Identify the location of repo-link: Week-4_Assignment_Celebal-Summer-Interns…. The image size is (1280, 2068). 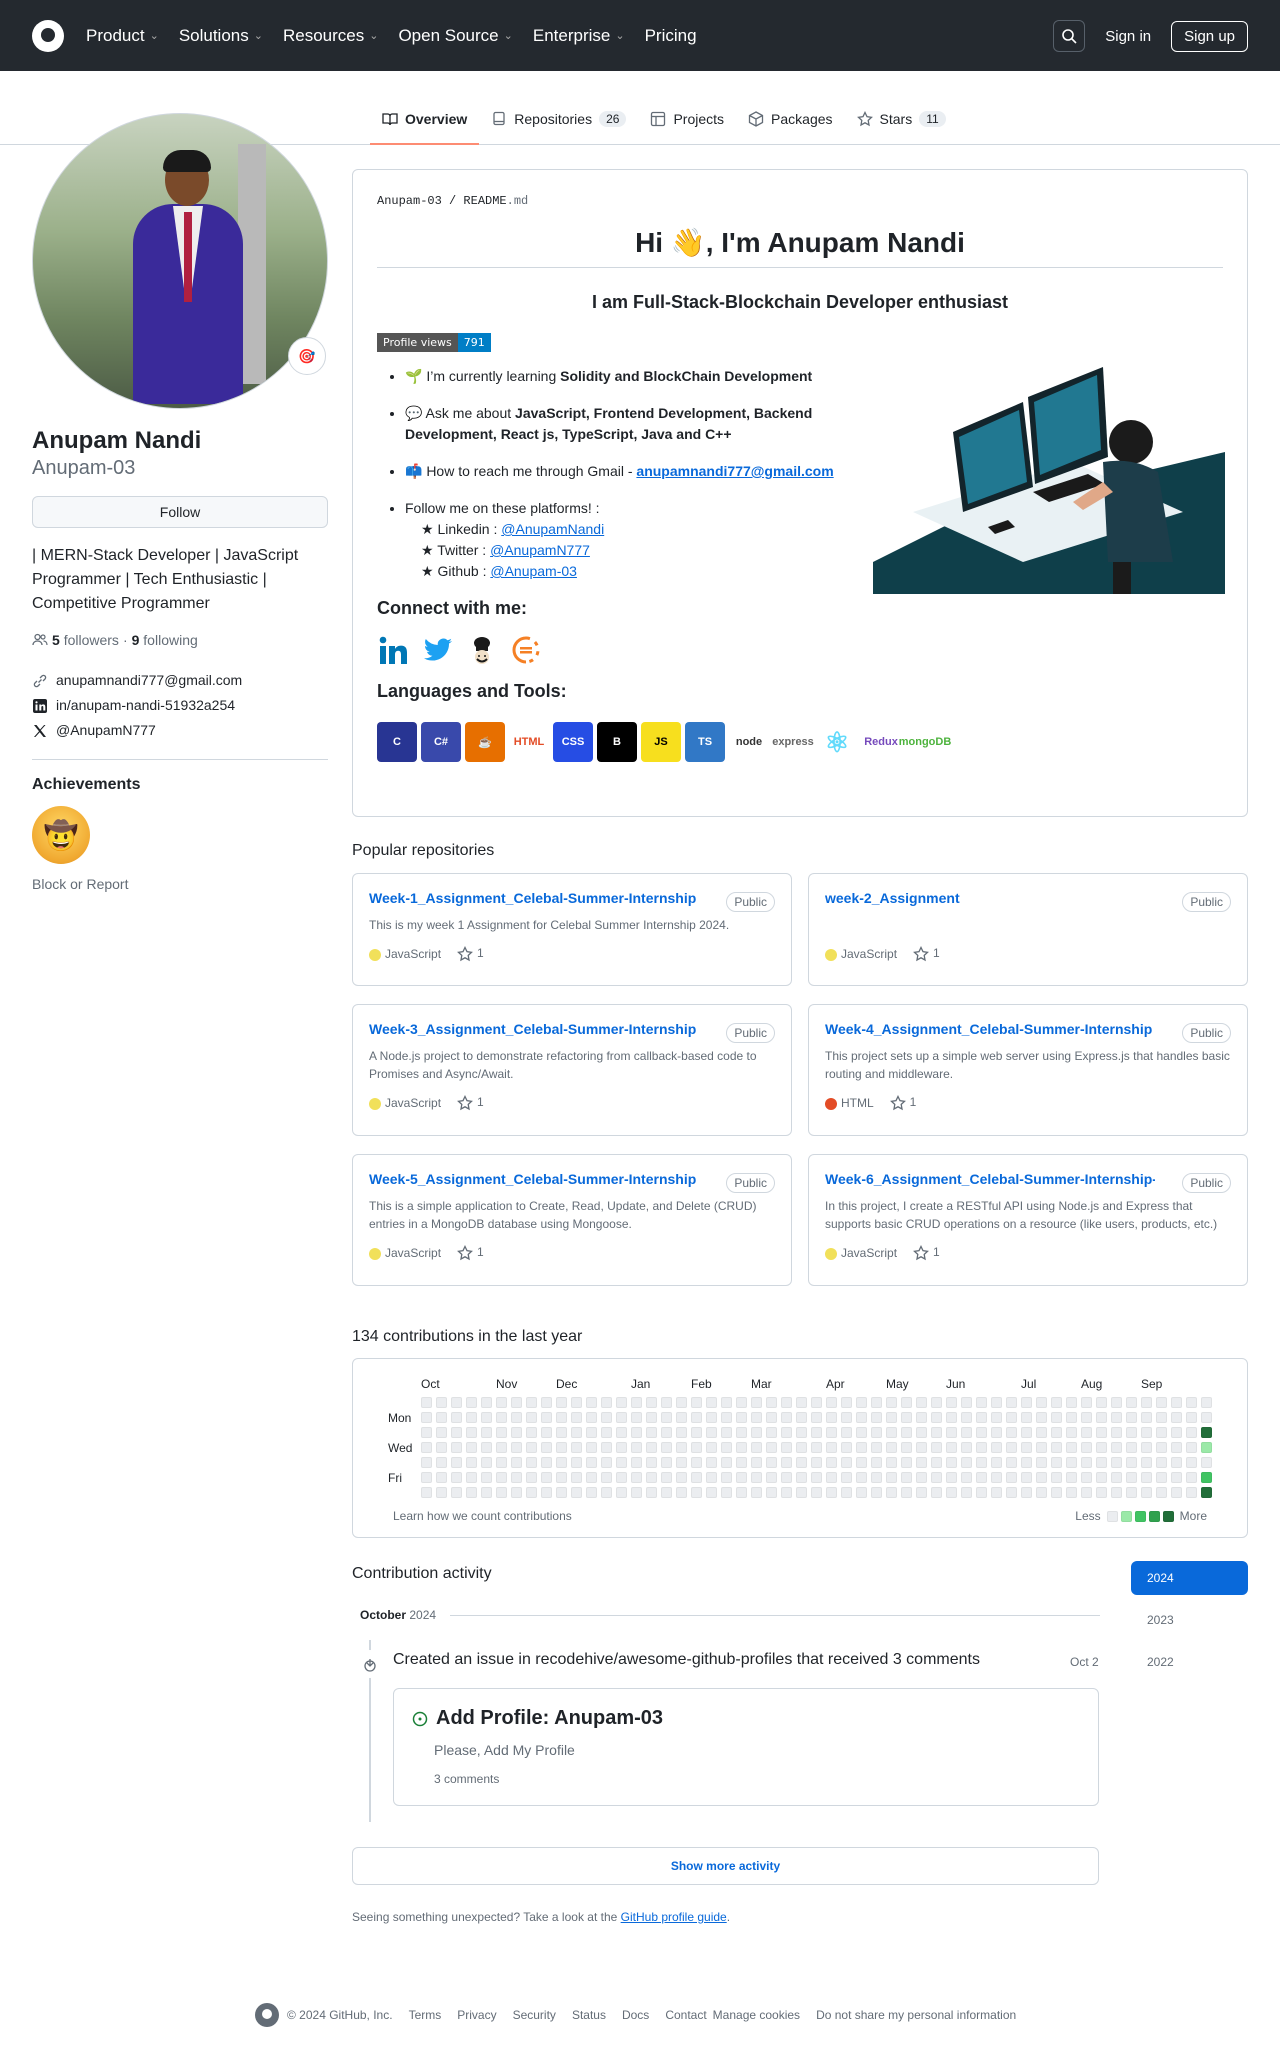
(990, 1029).